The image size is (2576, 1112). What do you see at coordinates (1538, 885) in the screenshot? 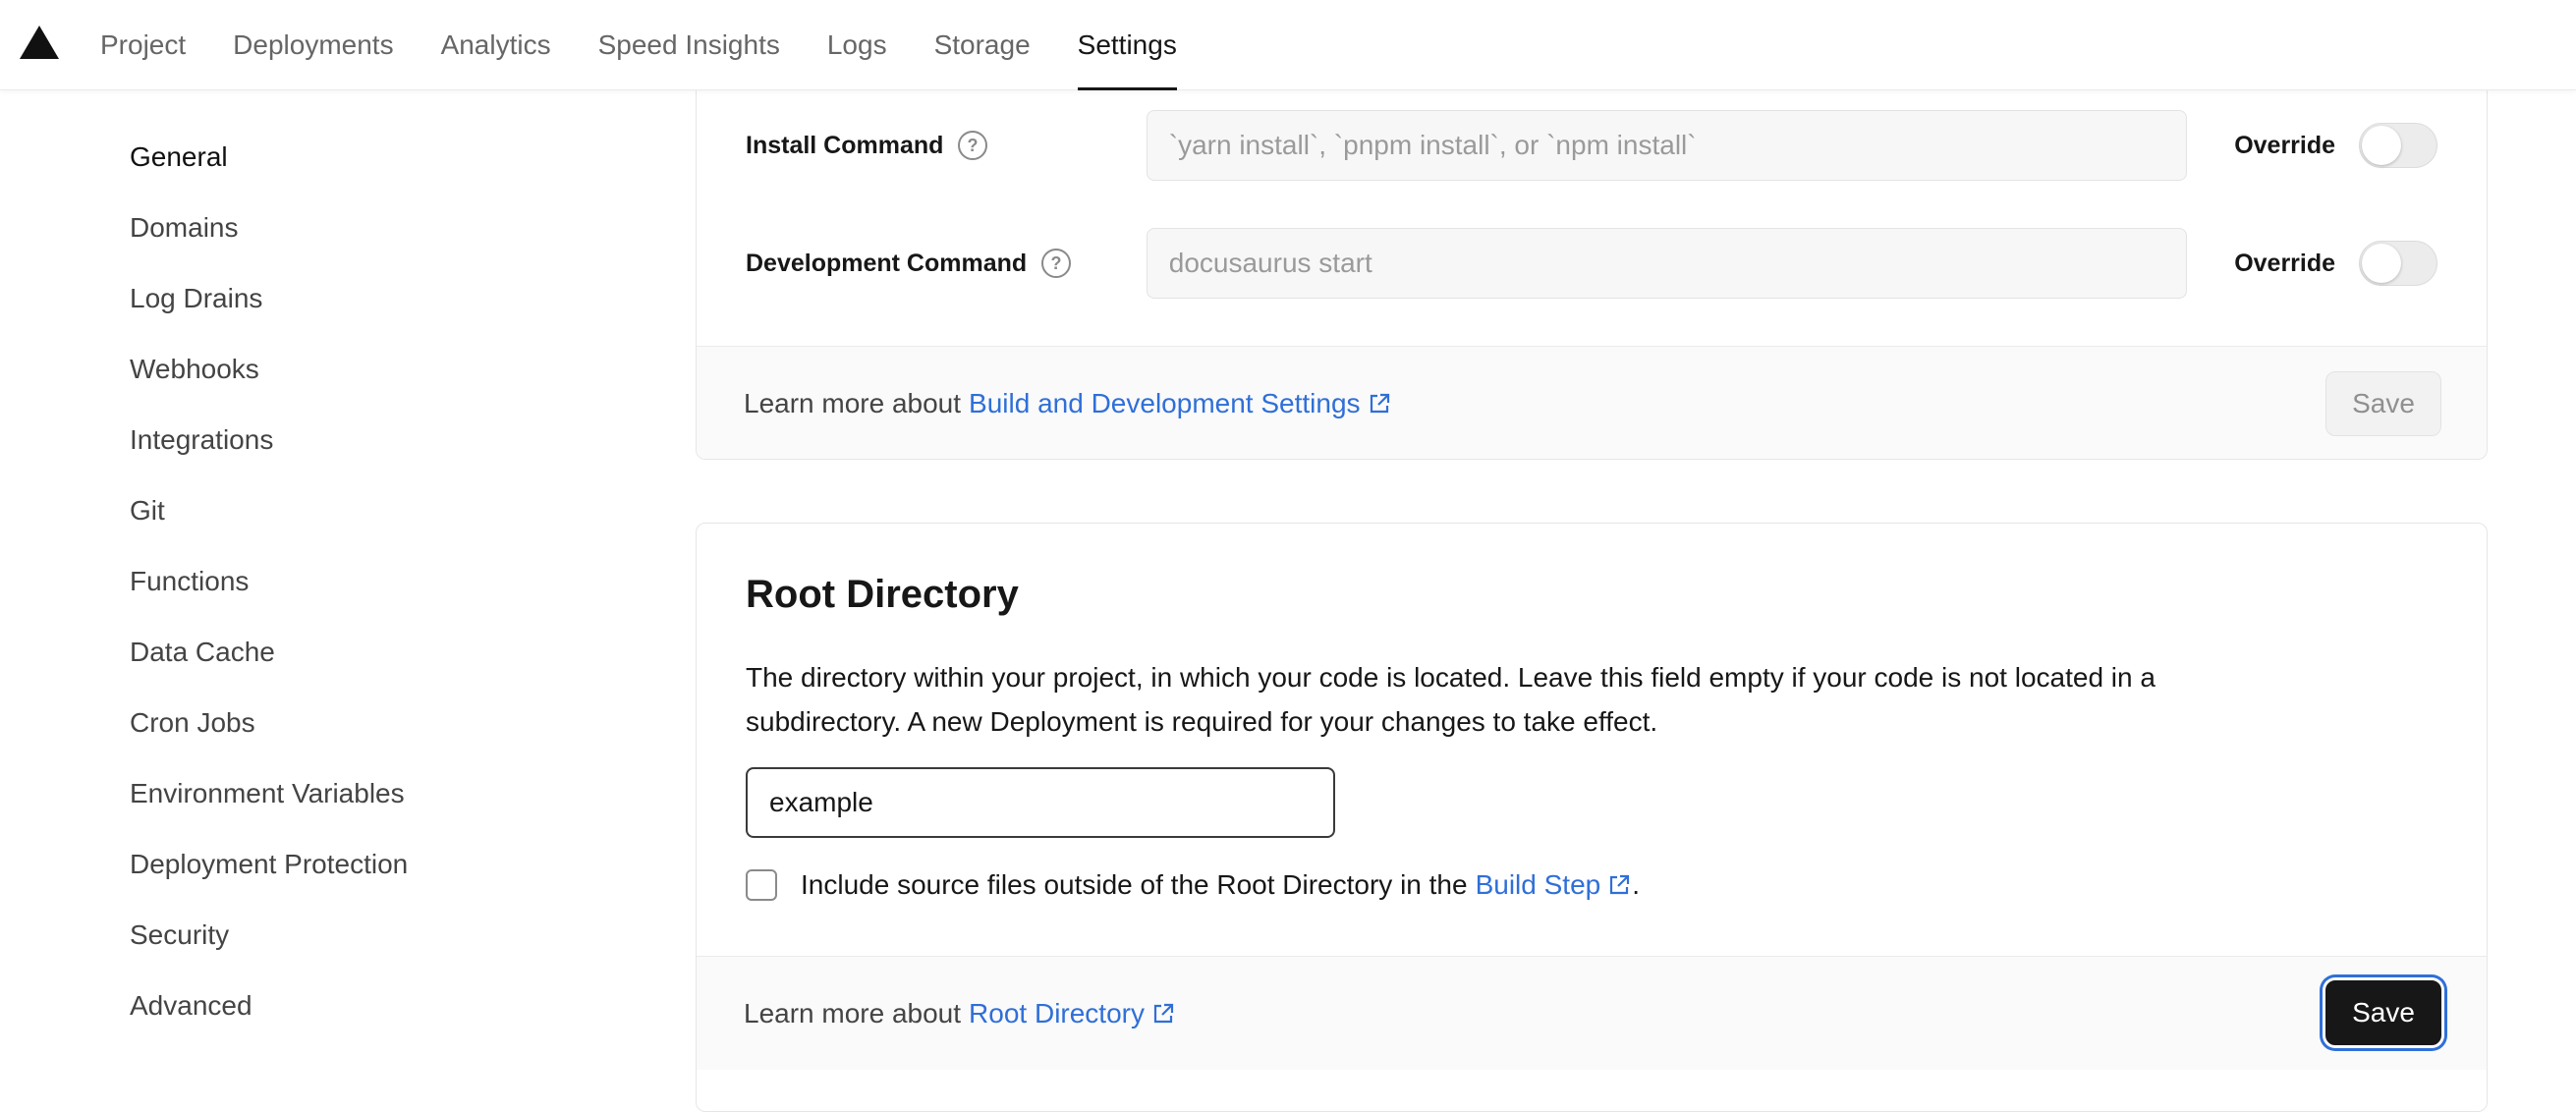
I see `build-step-link-text: Build Step` at bounding box center [1538, 885].